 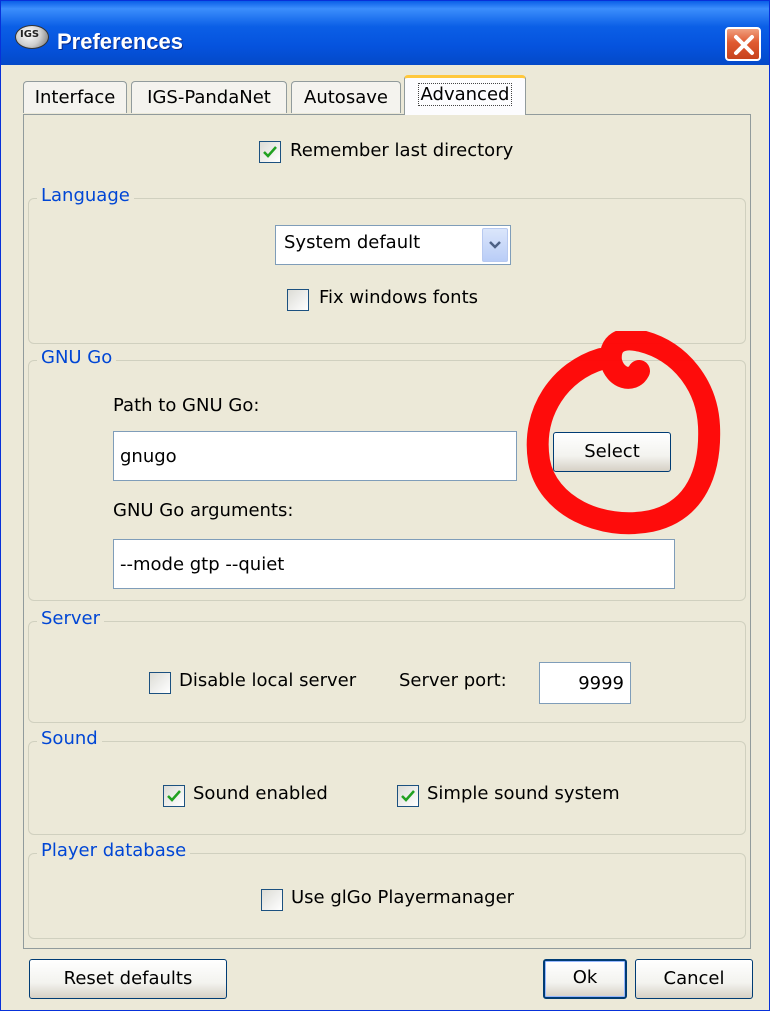 What do you see at coordinates (601, 683) in the screenshot?
I see `server-port-value: 9999` at bounding box center [601, 683].